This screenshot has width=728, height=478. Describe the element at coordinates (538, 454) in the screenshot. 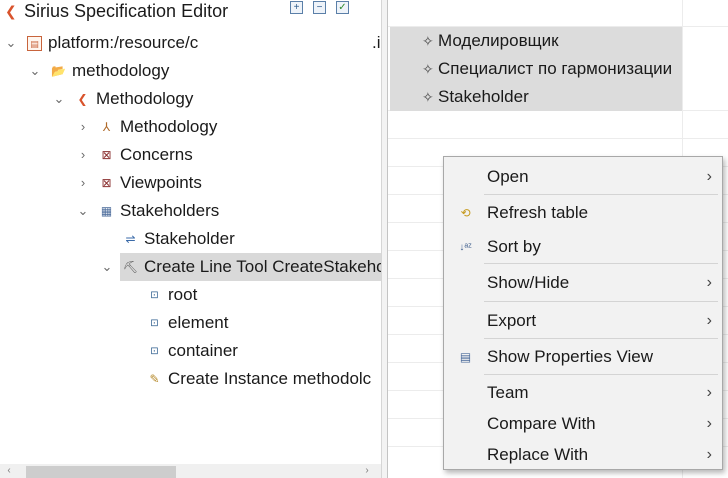

I see `menu-item-label: Replace With` at that location.